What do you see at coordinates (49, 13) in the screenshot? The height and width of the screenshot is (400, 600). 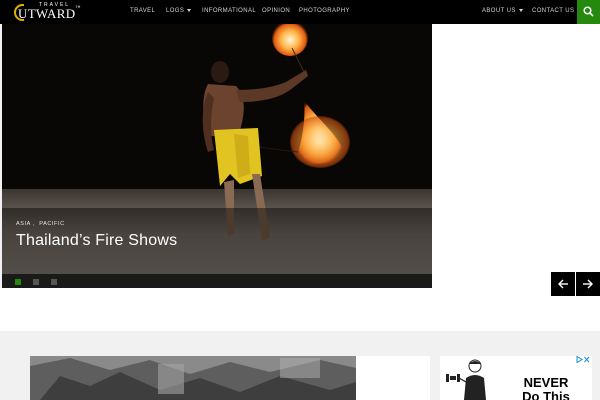 I see `logo-main-text: UTWARD™` at bounding box center [49, 13].